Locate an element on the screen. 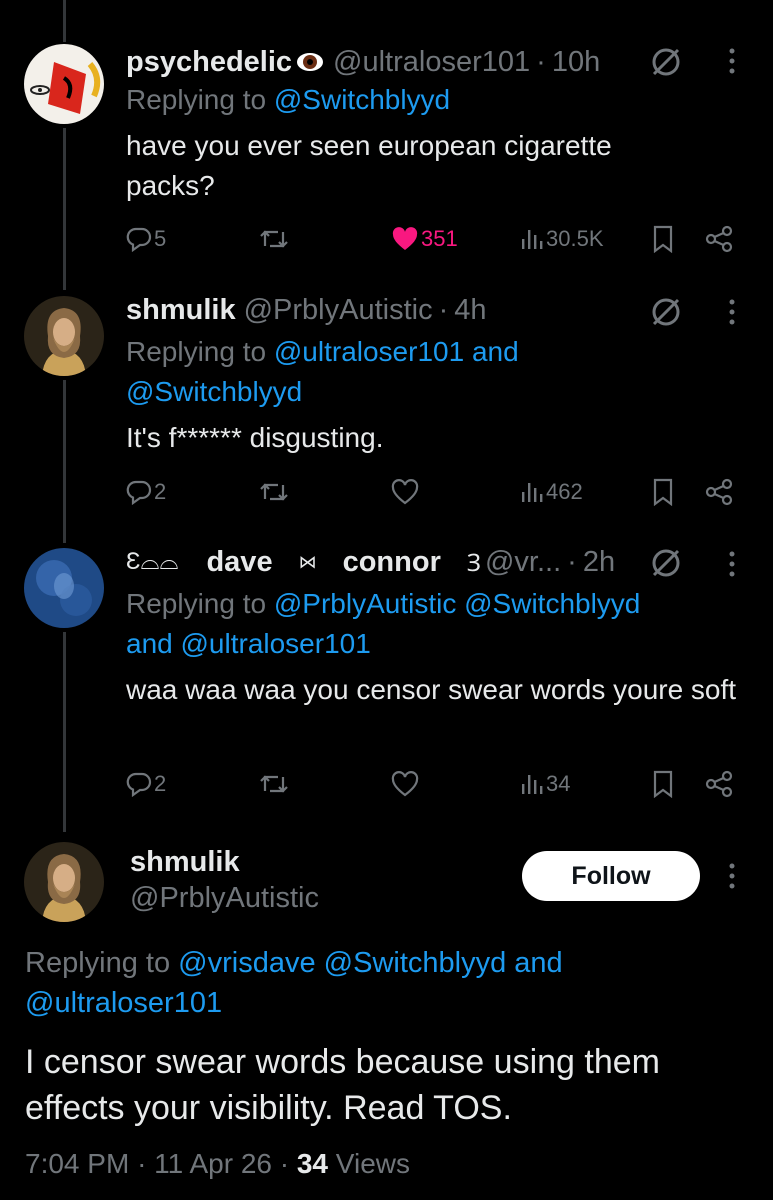 The width and height of the screenshot is (773, 1200). views-button: 34 is located at coordinates (544, 784).